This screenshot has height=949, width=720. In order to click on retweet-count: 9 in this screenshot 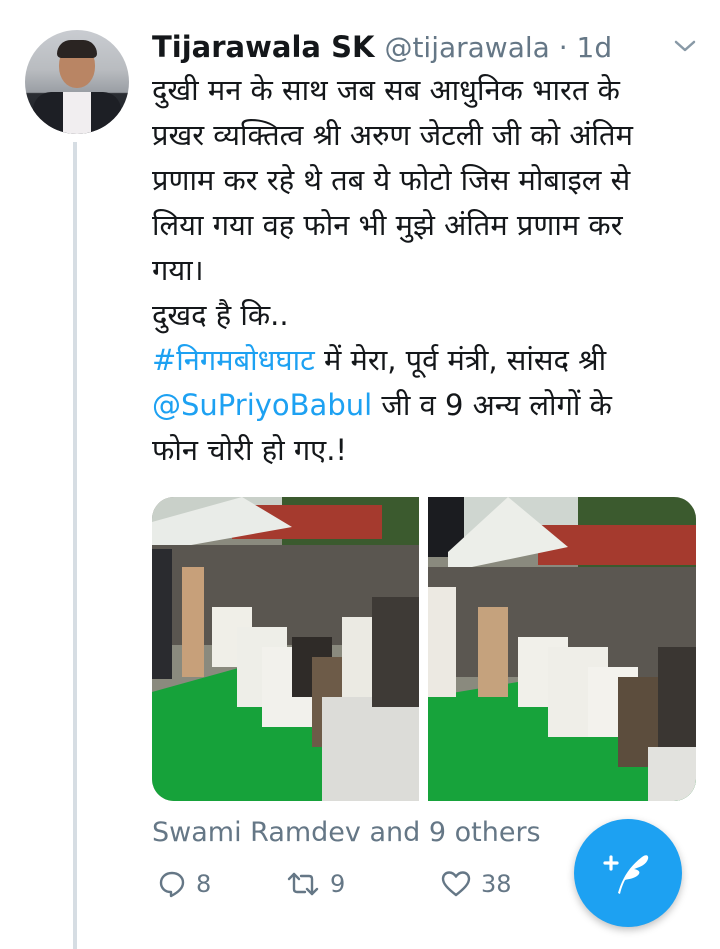, I will do `click(338, 884)`.